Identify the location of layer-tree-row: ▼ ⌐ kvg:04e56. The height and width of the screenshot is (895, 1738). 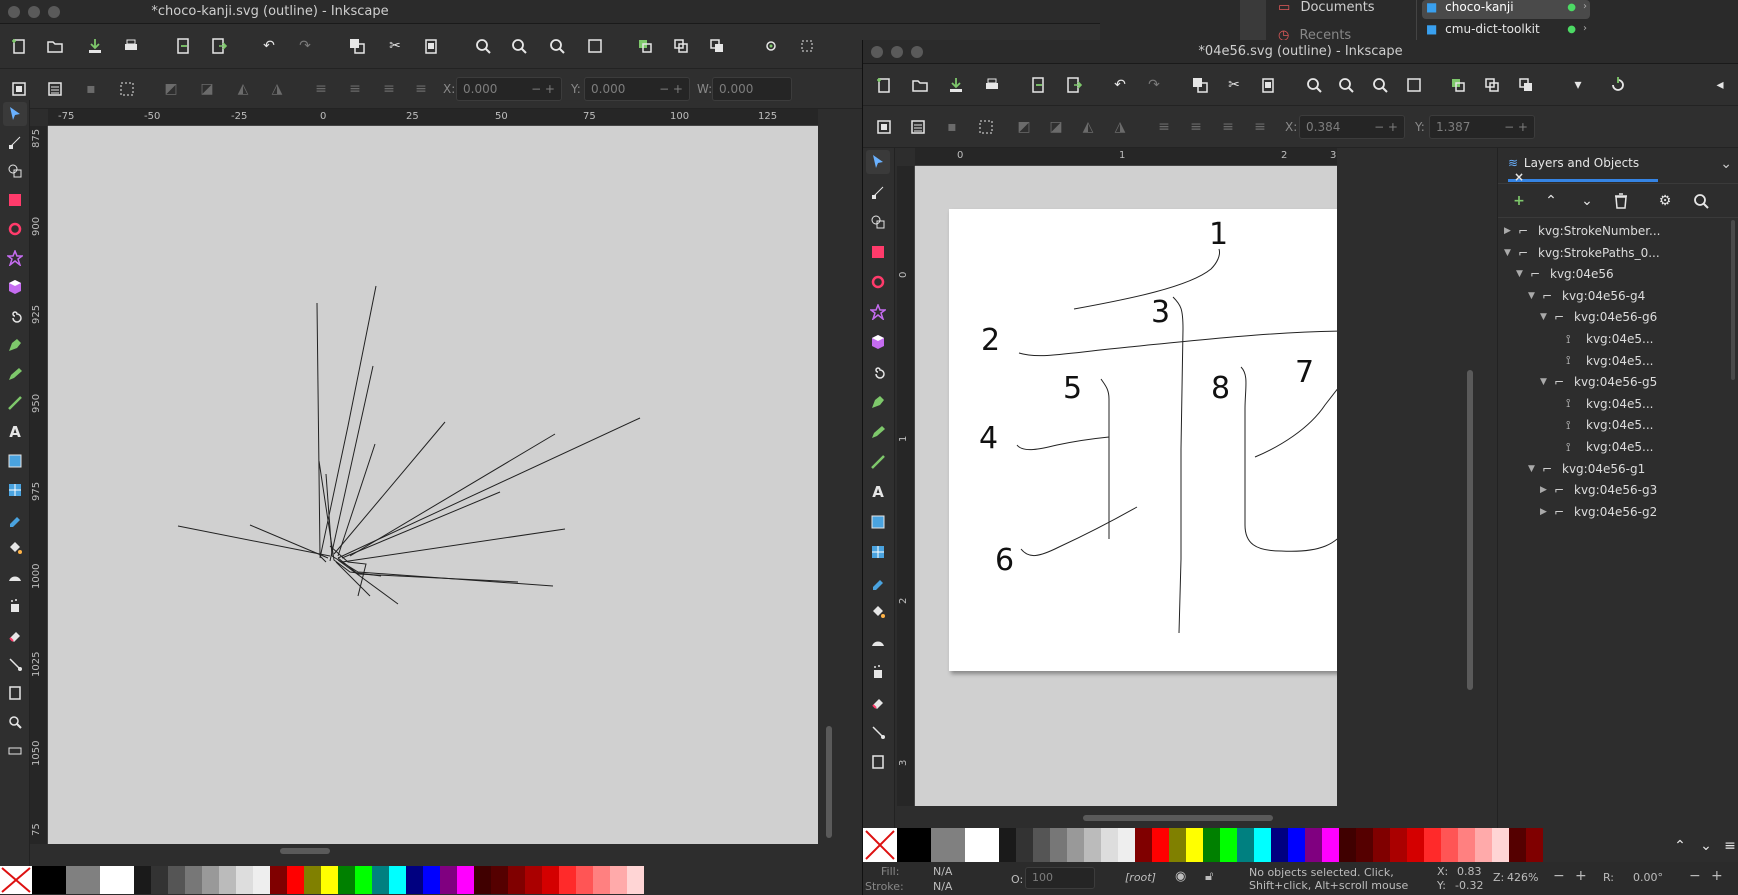
(1614, 274).